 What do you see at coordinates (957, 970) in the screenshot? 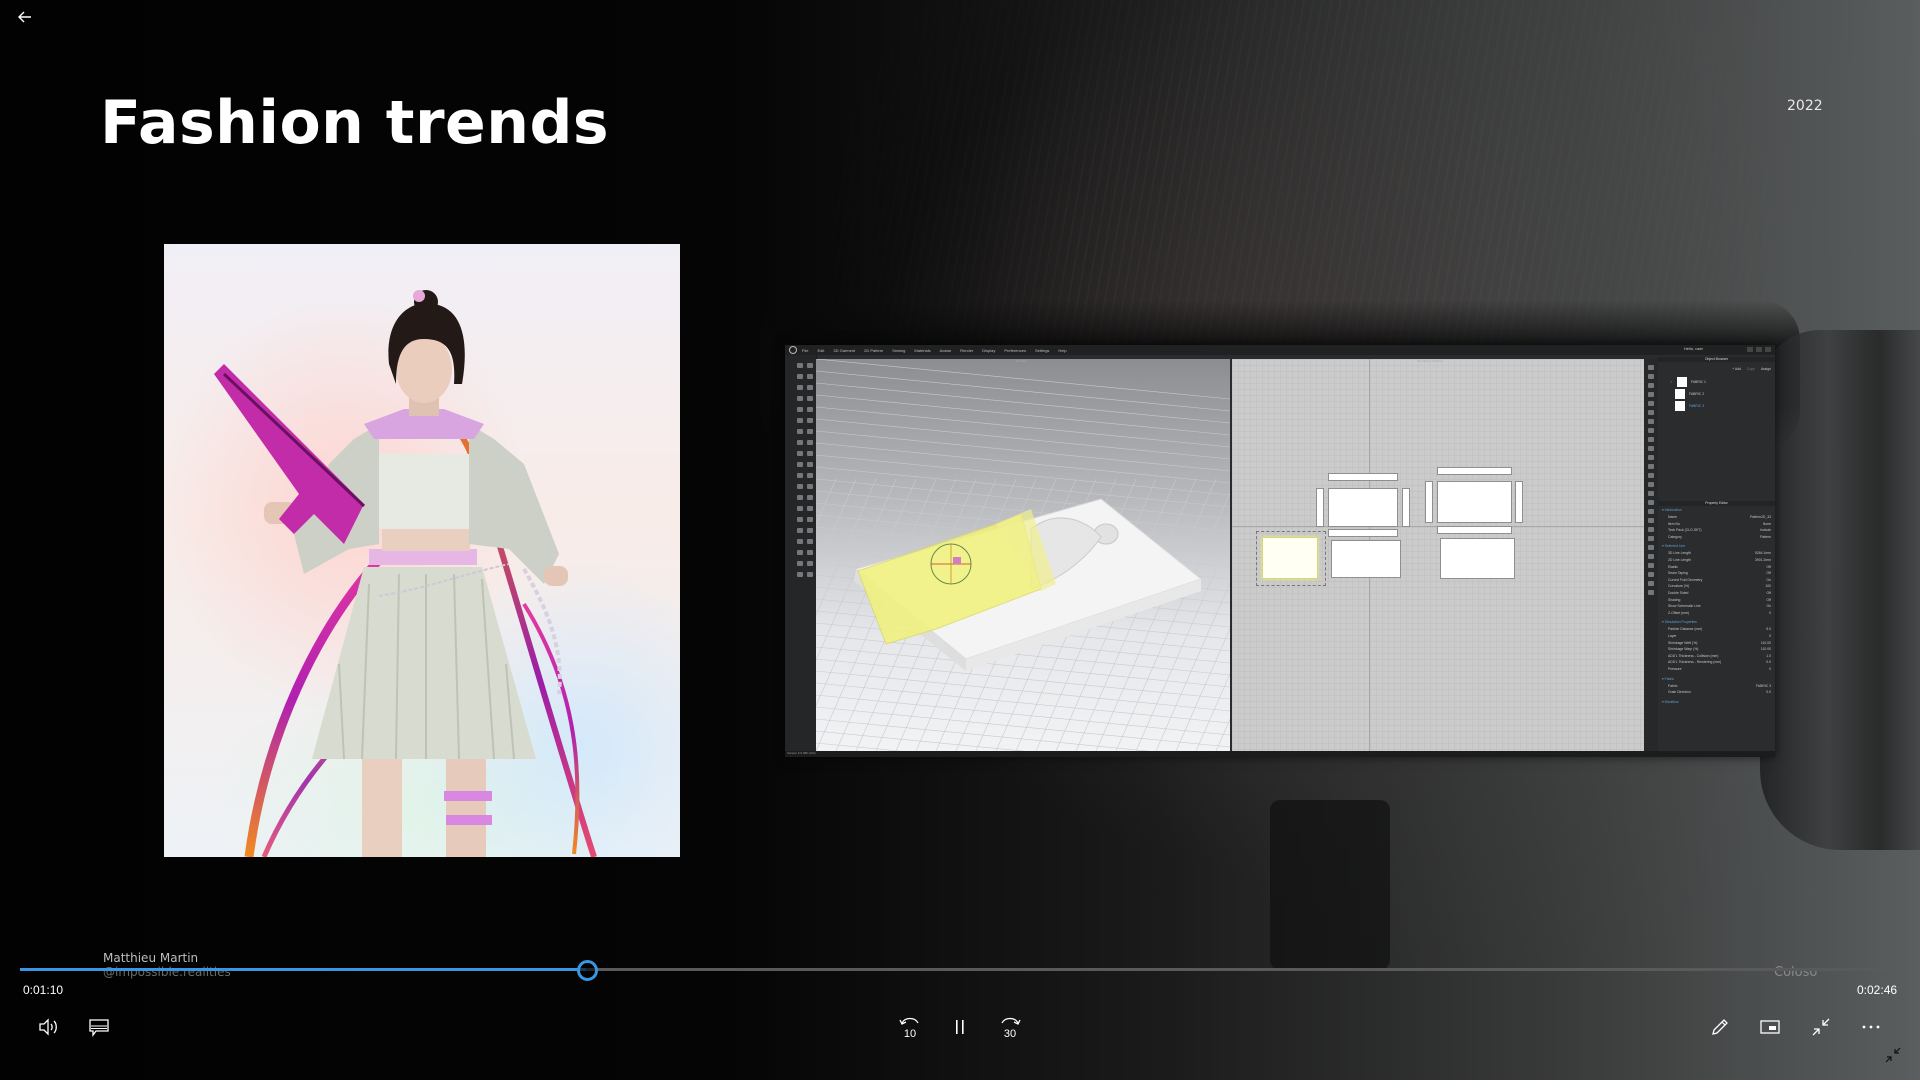
I see `seek-bar` at bounding box center [957, 970].